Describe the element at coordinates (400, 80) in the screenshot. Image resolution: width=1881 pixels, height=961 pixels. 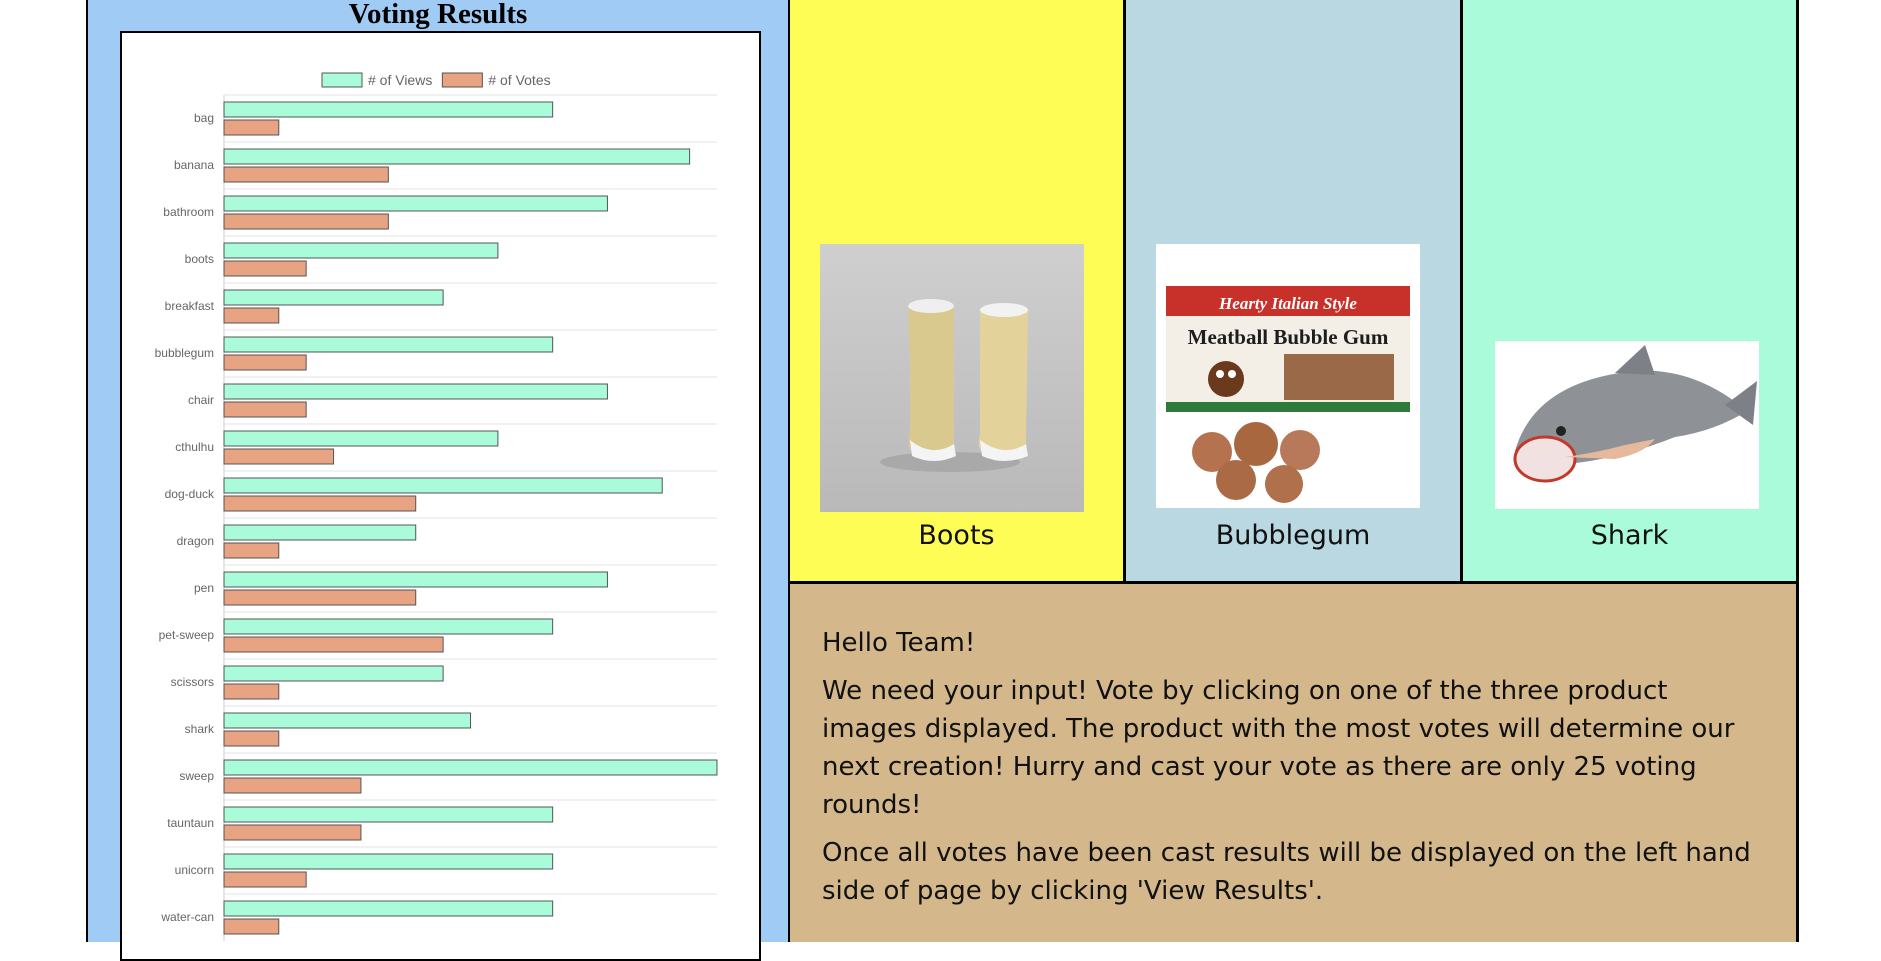
I see `legend-label: # of Views` at that location.